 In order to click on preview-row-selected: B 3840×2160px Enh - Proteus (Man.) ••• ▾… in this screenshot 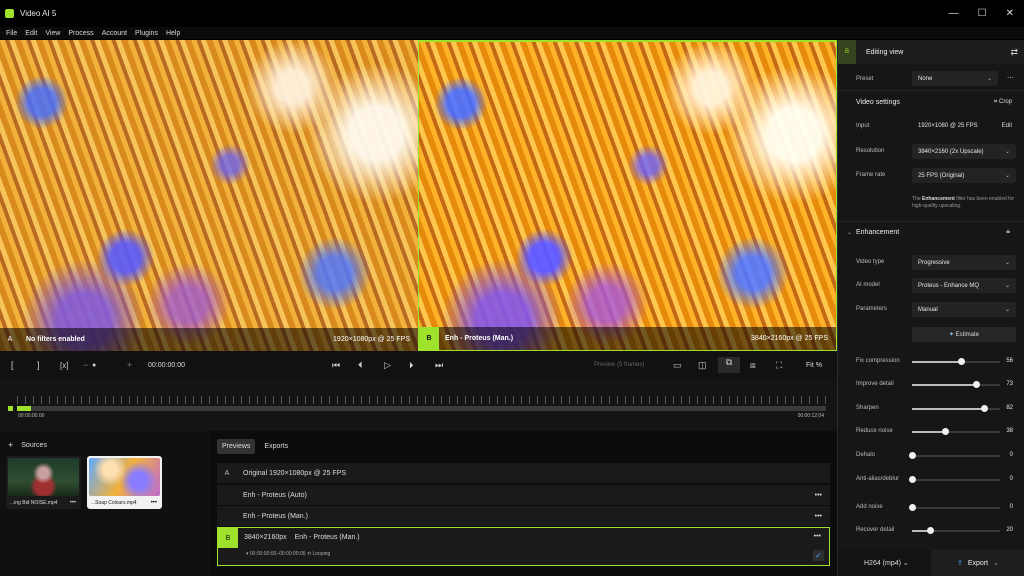, I will do `click(523, 546)`.